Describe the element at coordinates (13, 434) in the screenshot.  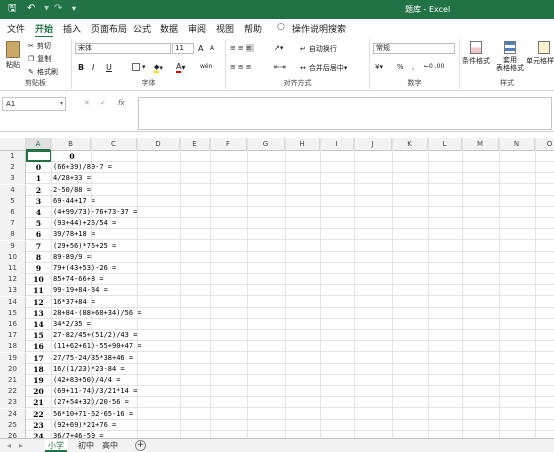
I see `row-header: 26` at that location.